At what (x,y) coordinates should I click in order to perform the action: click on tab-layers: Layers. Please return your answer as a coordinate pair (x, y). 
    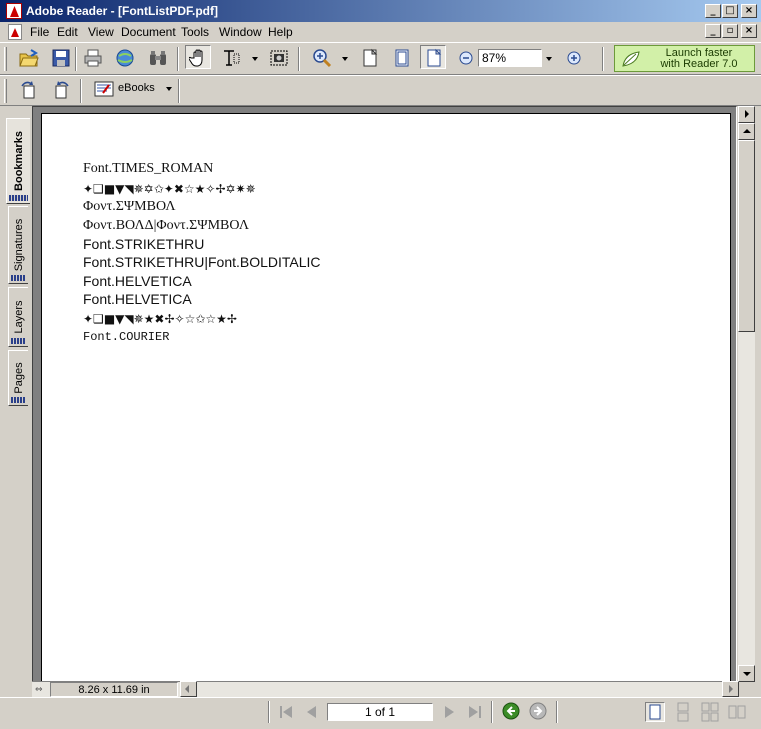
    Looking at the image, I should click on (18, 317).